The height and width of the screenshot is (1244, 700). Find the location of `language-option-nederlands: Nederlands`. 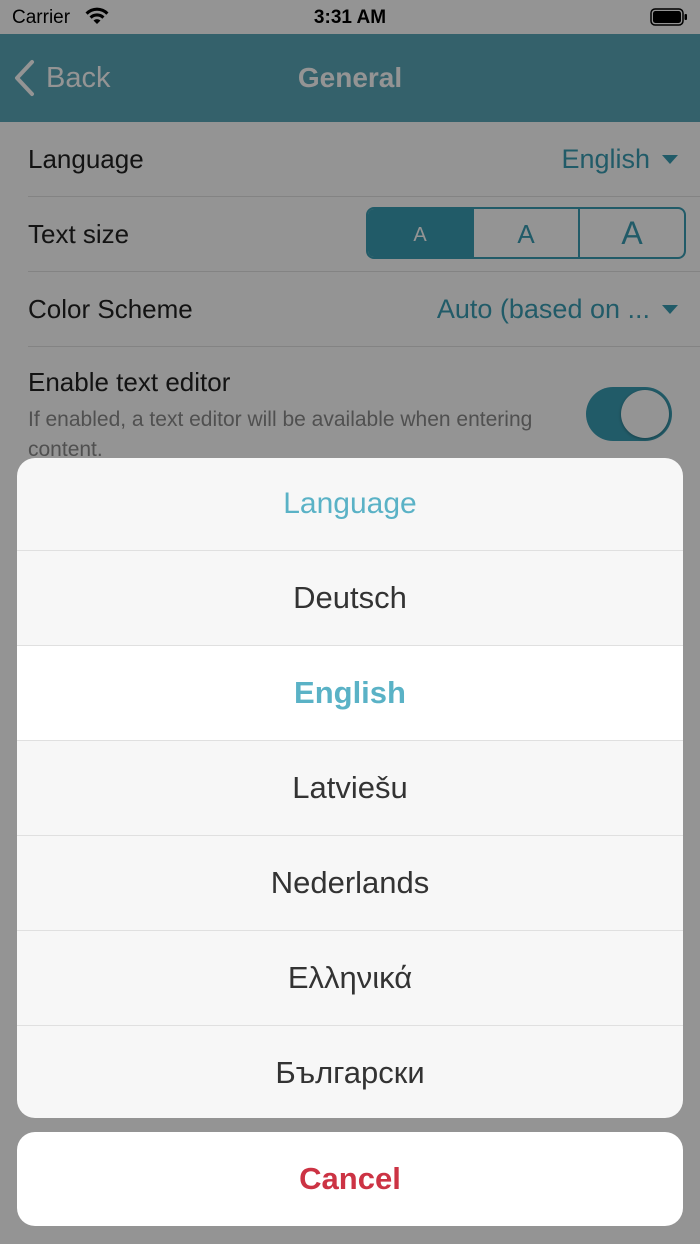

language-option-nederlands: Nederlands is located at coordinates (350, 883).